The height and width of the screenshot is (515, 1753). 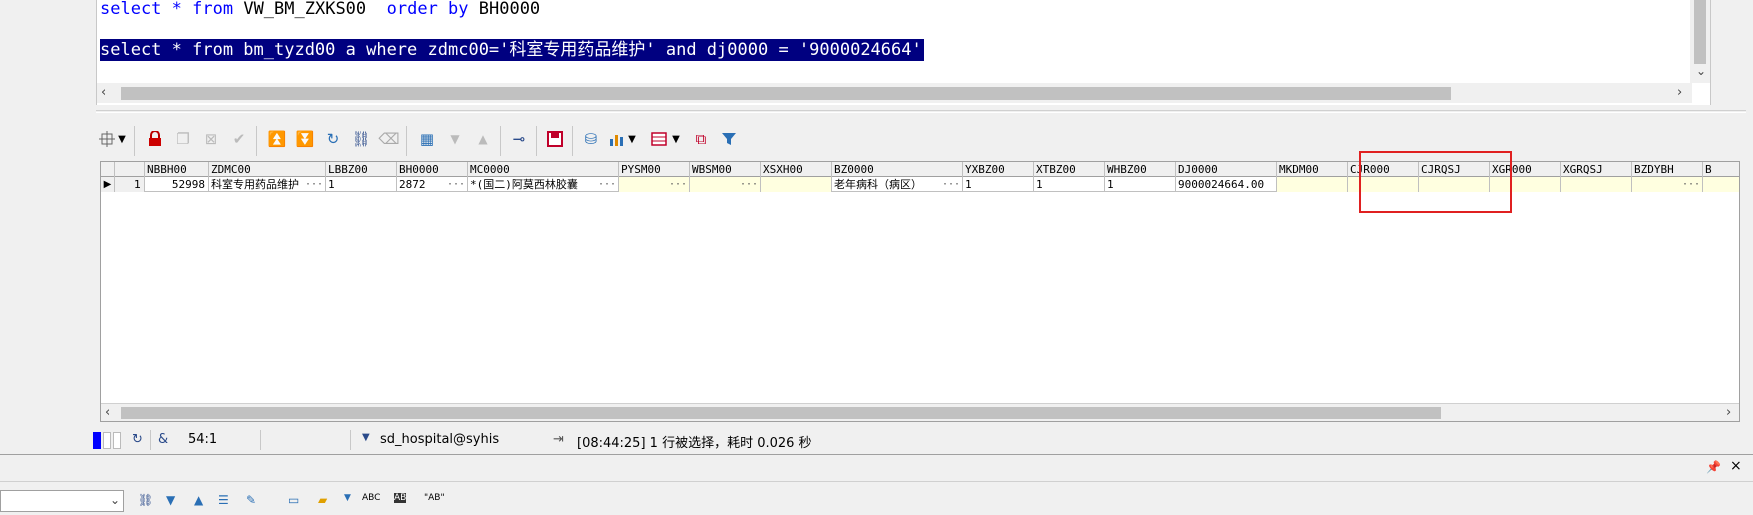 I want to click on eraser-icon: ✎, so click(x=251, y=500).